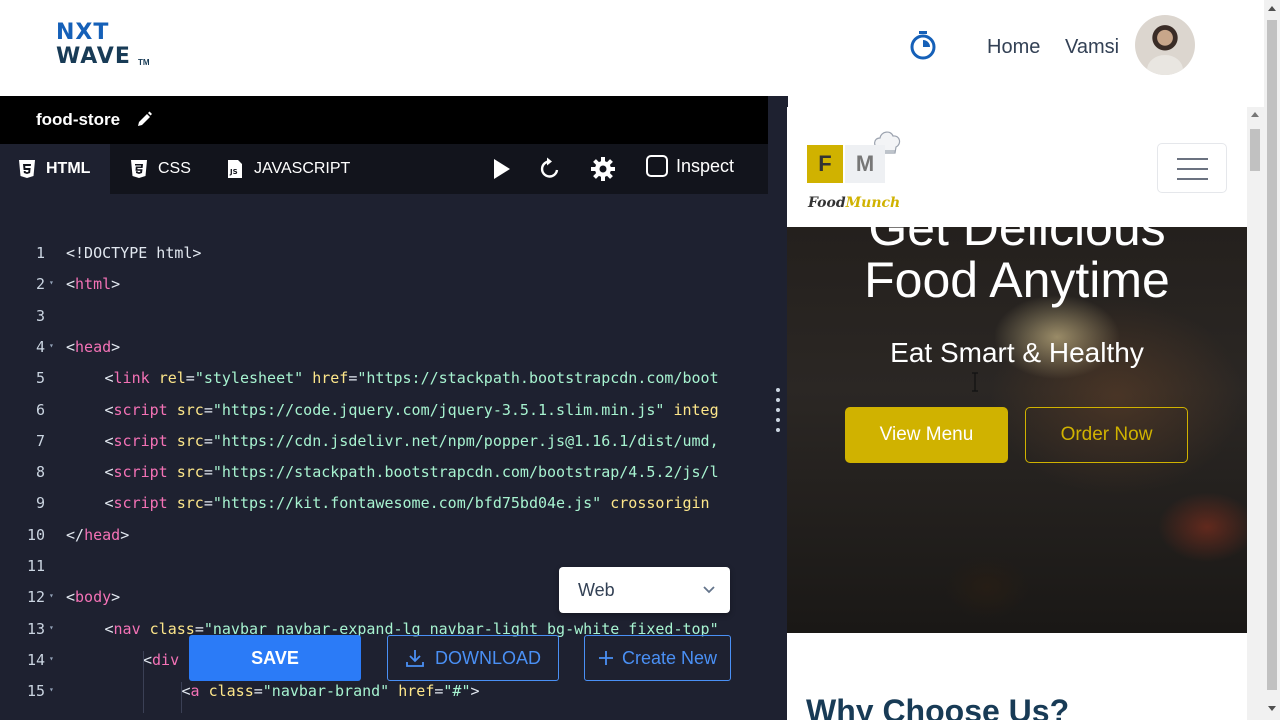 This screenshot has width=1280, height=720. What do you see at coordinates (376, 259) in the screenshot?
I see `code-line: 1 <!DOCTYPE html>` at bounding box center [376, 259].